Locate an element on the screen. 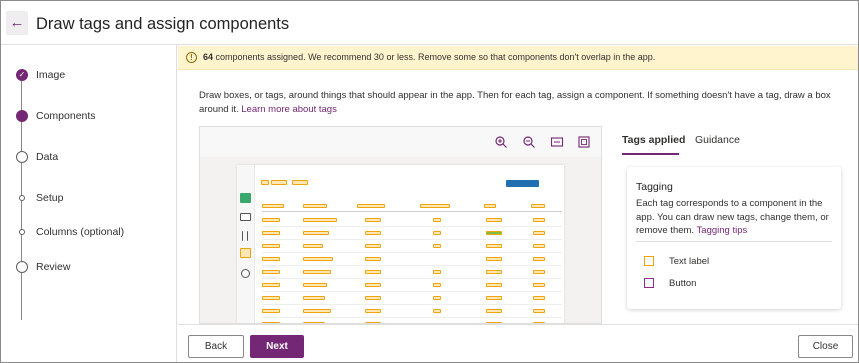  step-review: Review is located at coordinates (53, 267).